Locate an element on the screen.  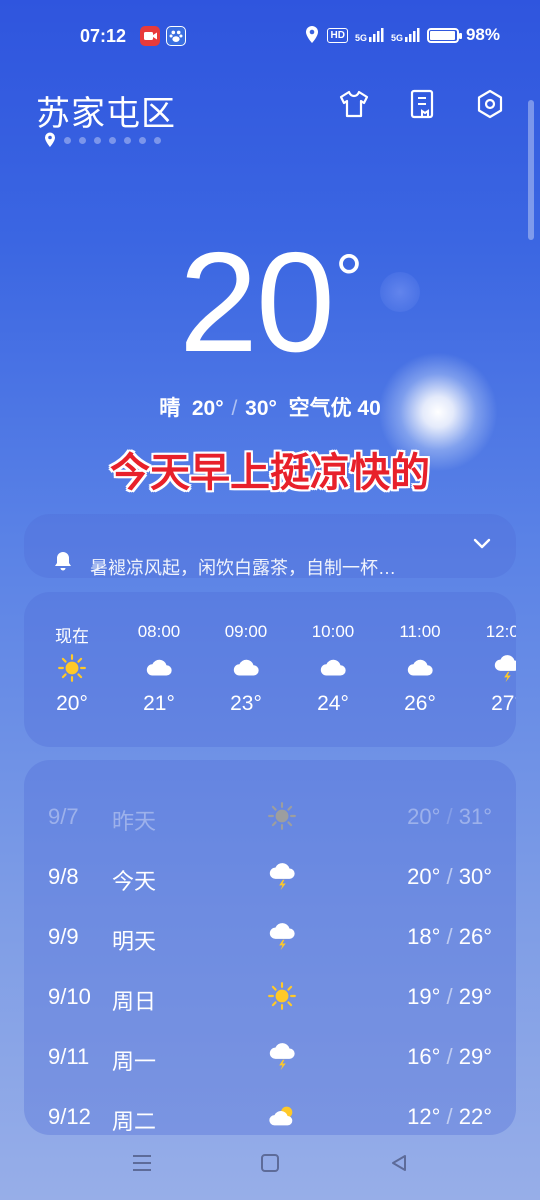
location-pin-icon is located at coordinates (50, 139).